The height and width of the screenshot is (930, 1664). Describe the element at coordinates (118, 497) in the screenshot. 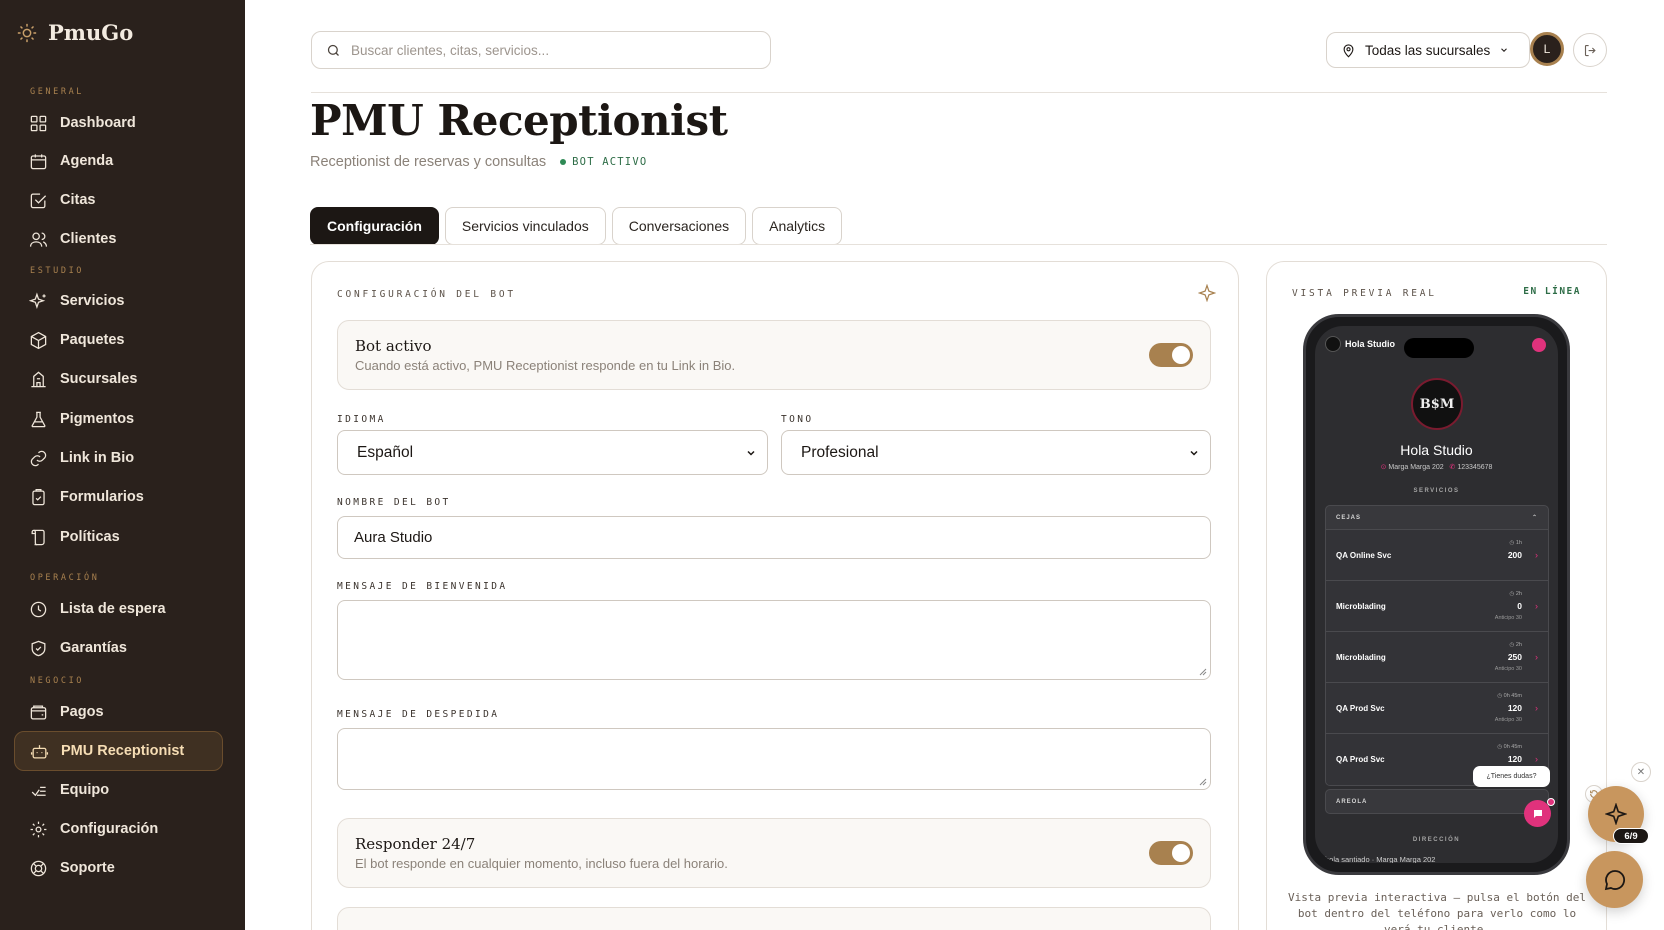

I see `sidebar-item-formularios: Formularios` at that location.